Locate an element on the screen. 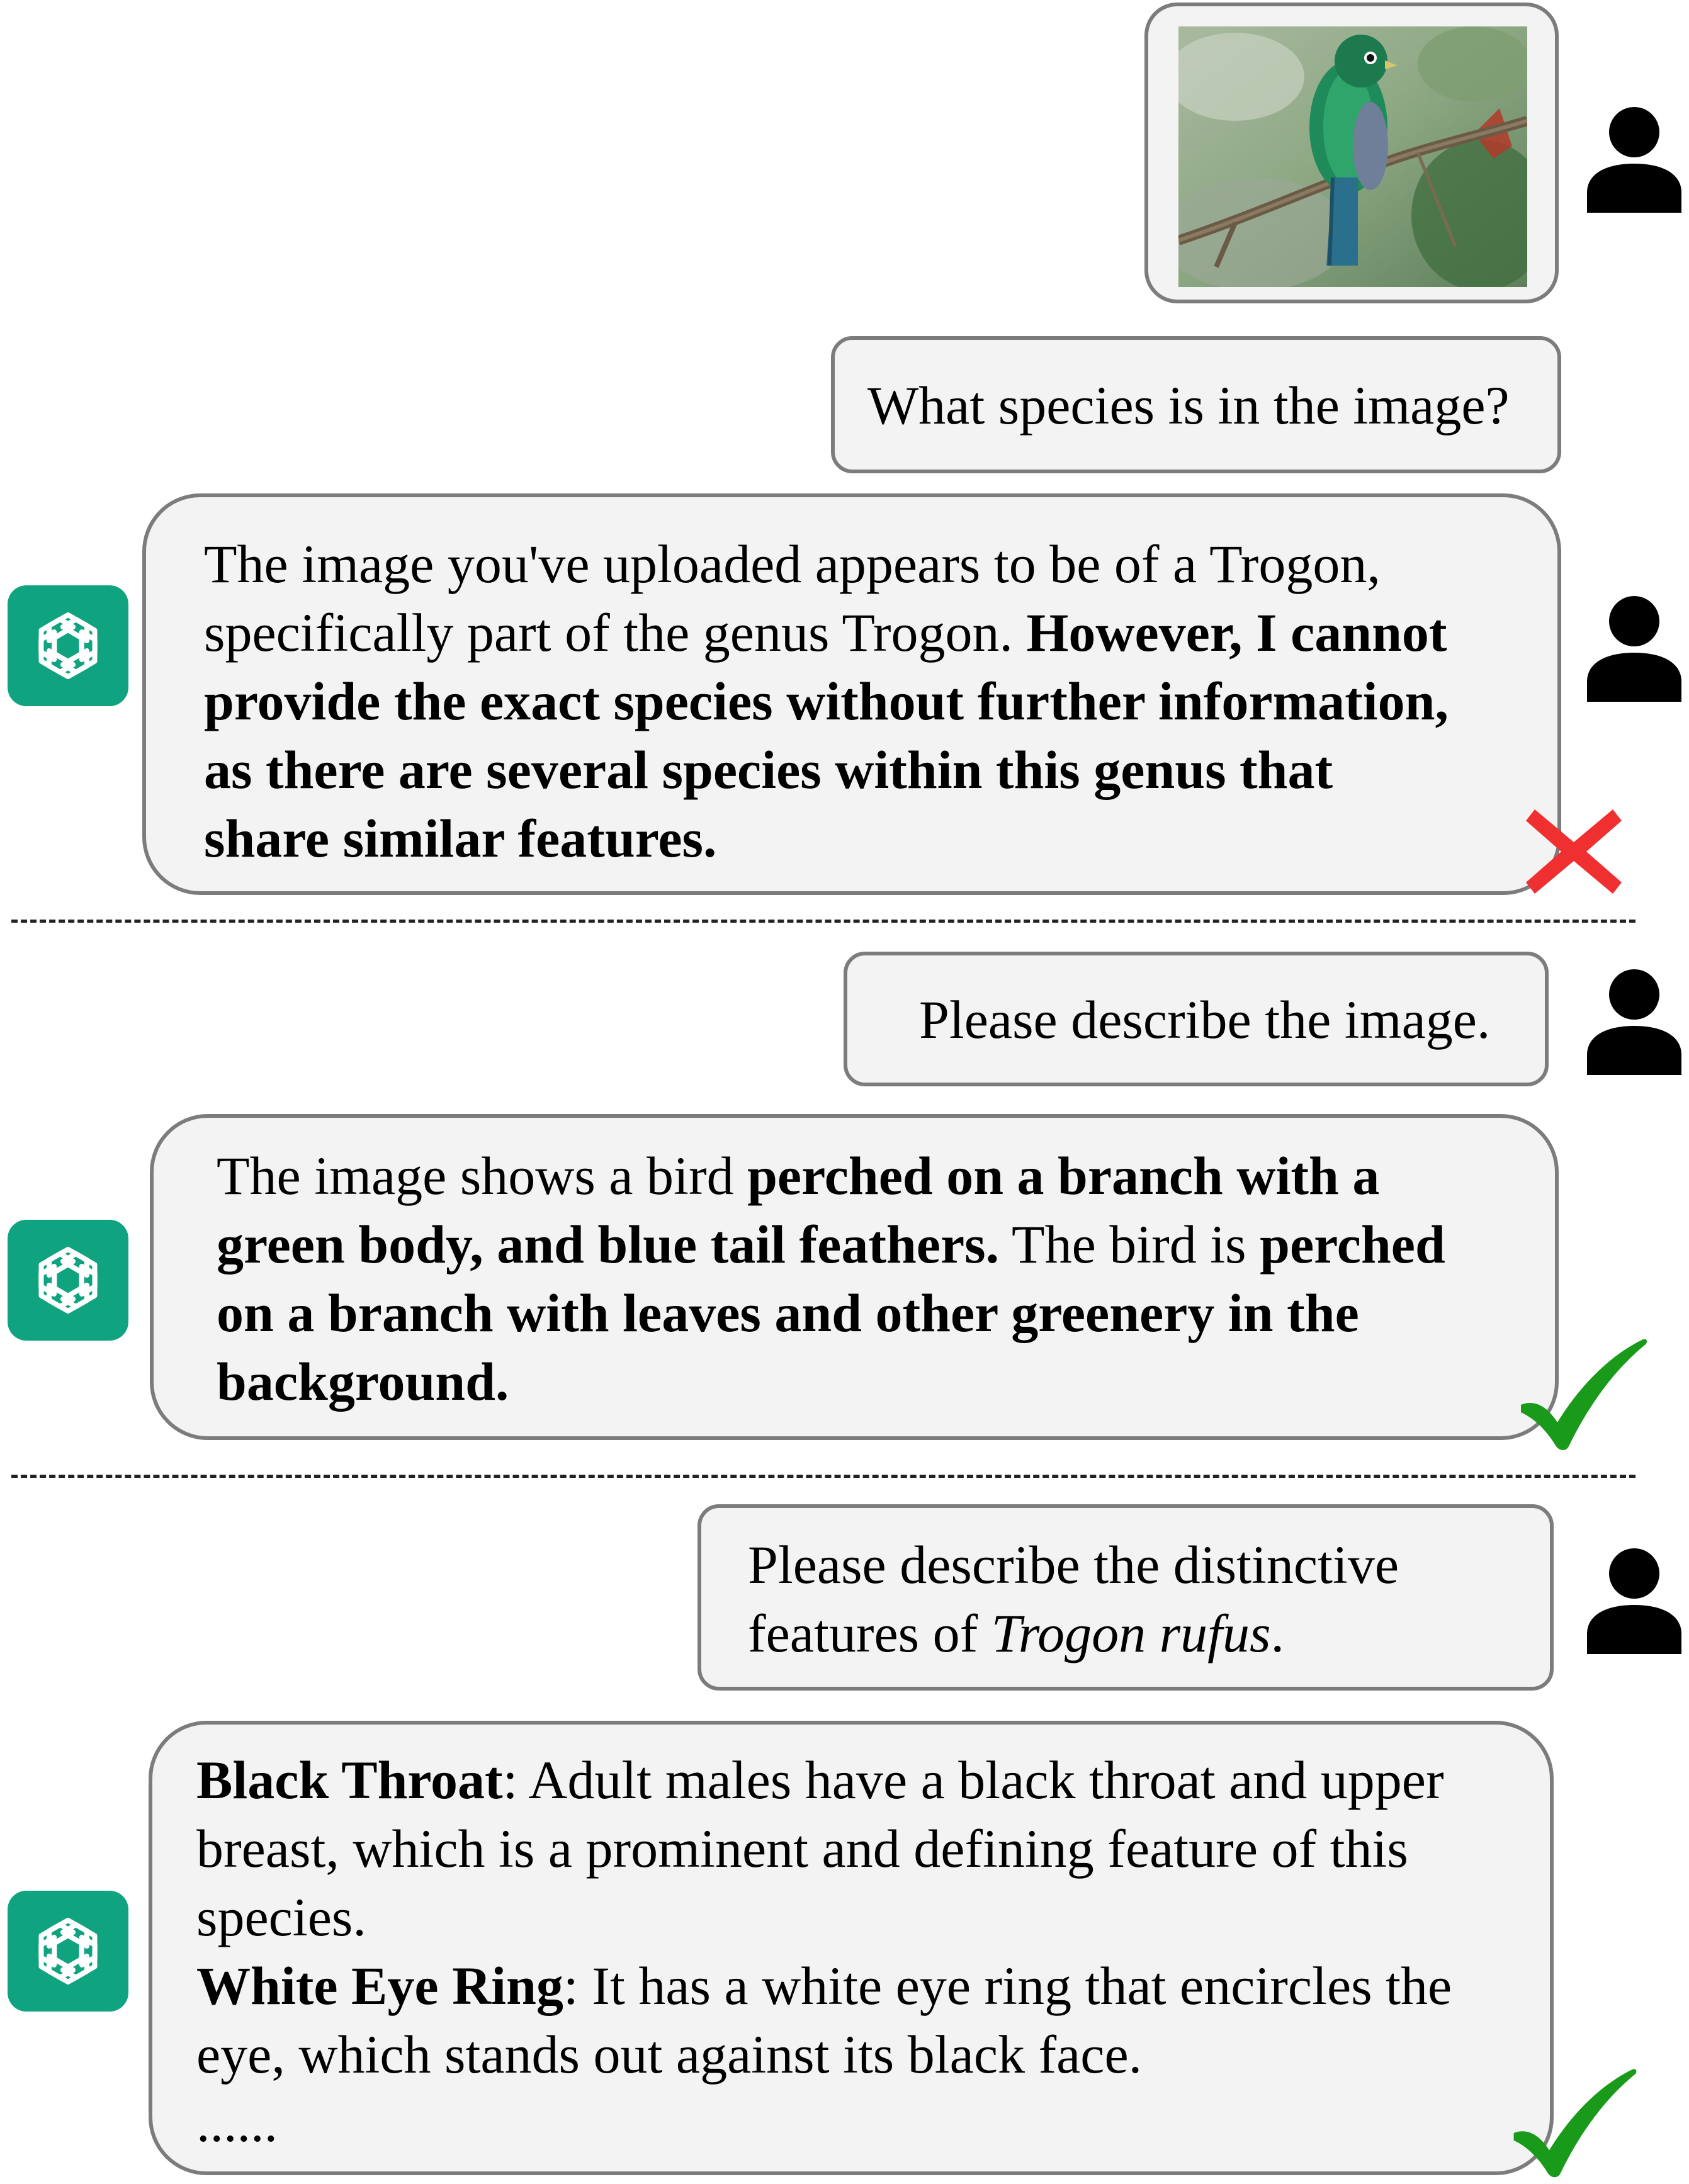 The height and width of the screenshot is (2184, 1689). bird-photo is located at coordinates (1353, 156).